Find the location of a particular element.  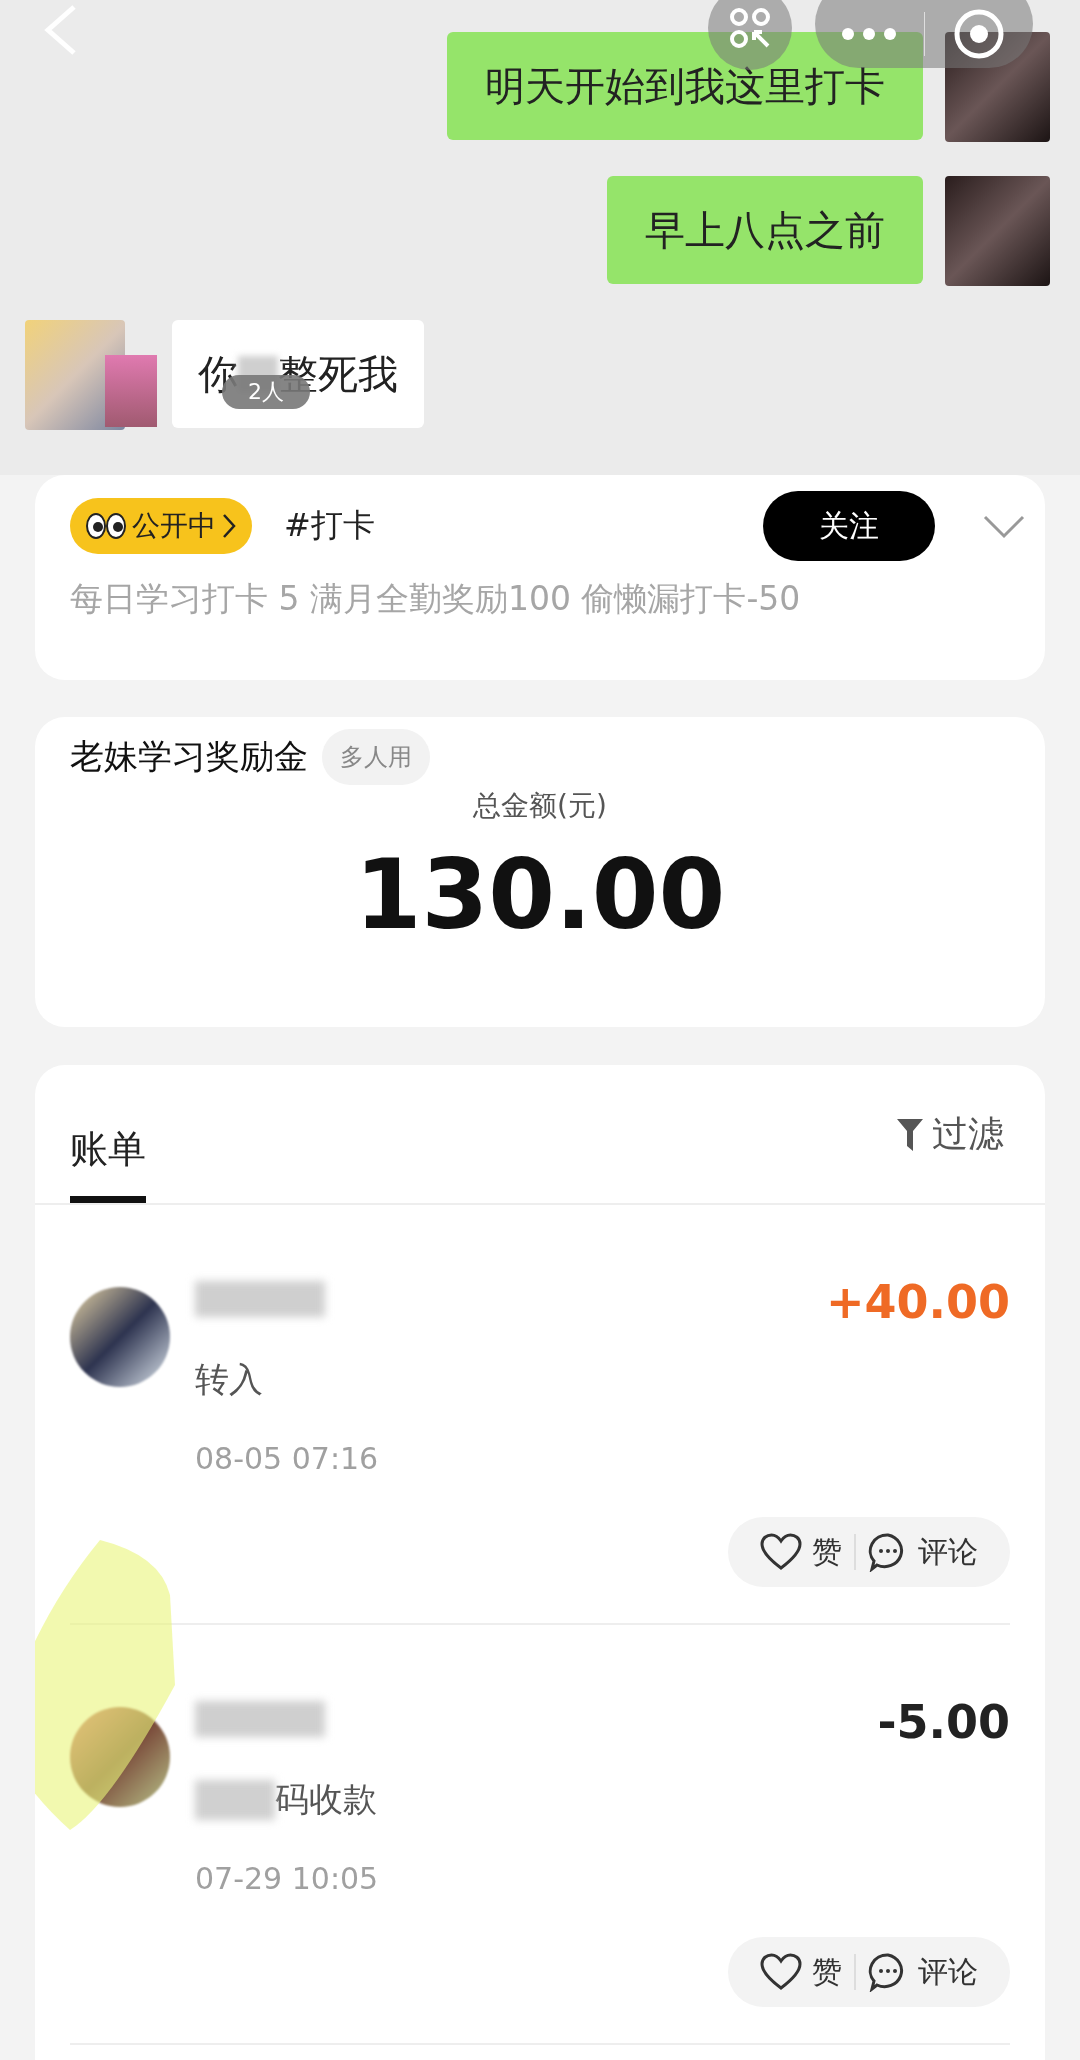

entry-time: 07-29 10:05 is located at coordinates (287, 1878).